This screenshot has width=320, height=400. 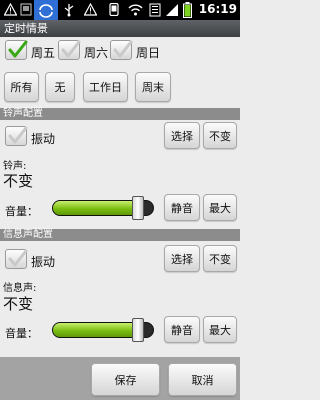 I want to click on signal-icon, so click(x=172, y=10).